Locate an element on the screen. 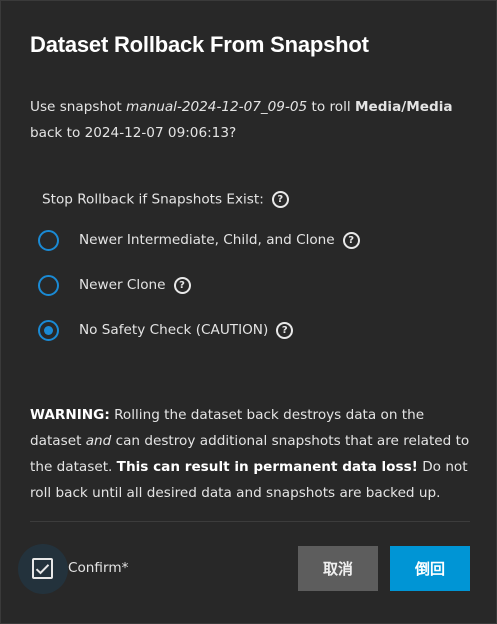 This screenshot has width=497, height=624. cancel-button: 取消 is located at coordinates (338, 568).